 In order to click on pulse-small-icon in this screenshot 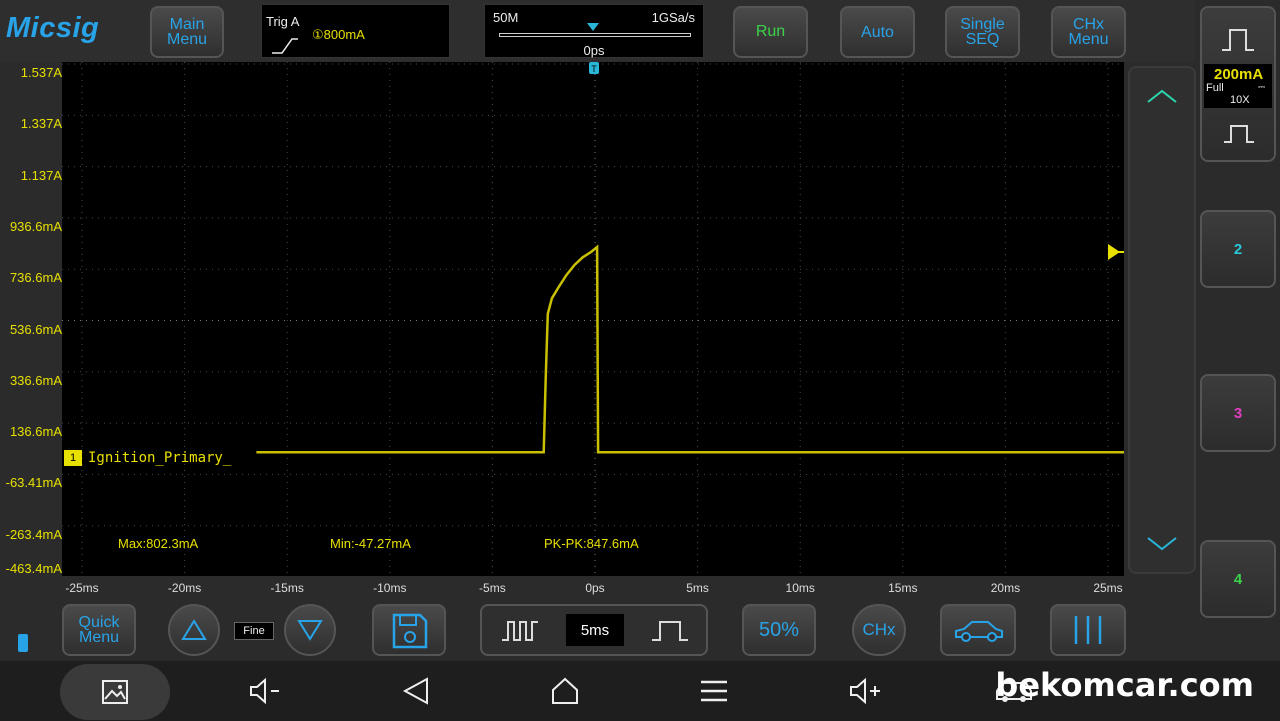, I will do `click(1239, 134)`.